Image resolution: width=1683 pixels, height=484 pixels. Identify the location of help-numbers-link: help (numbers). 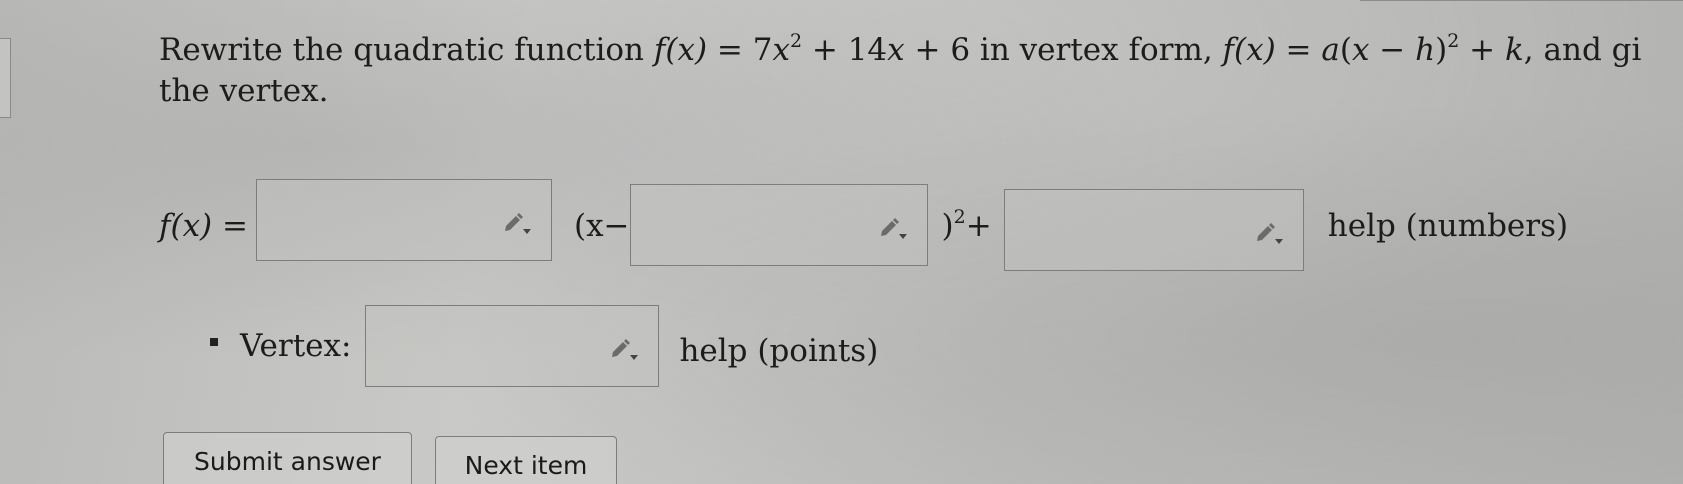
(1448, 226).